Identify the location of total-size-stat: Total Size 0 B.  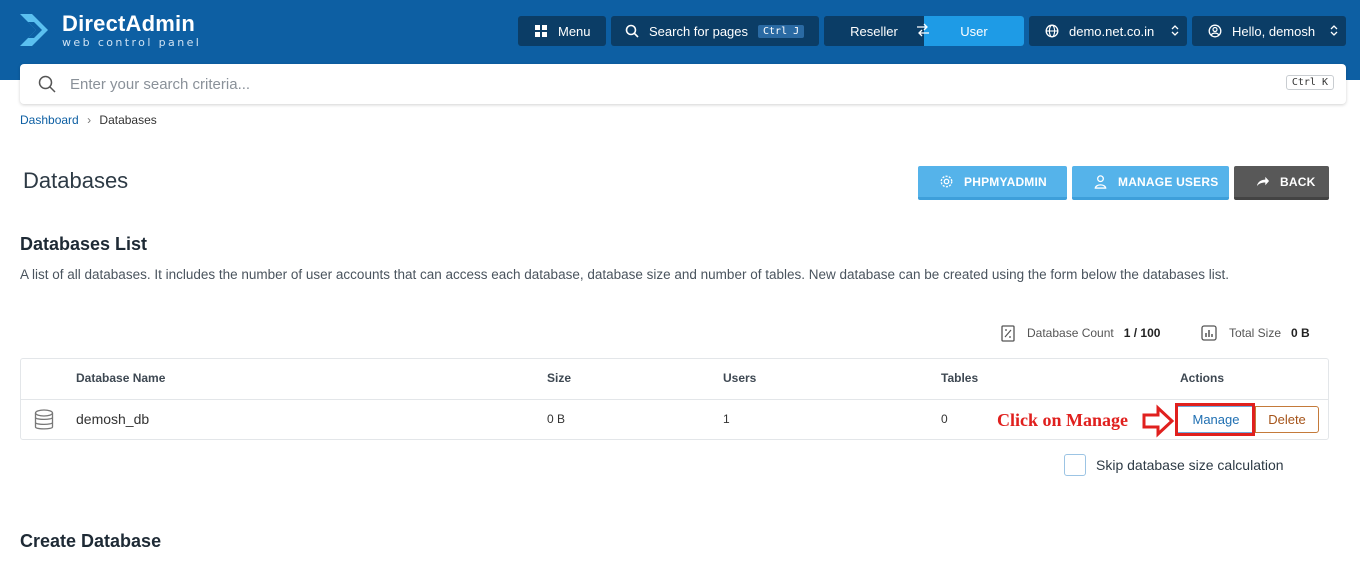
(1255, 333).